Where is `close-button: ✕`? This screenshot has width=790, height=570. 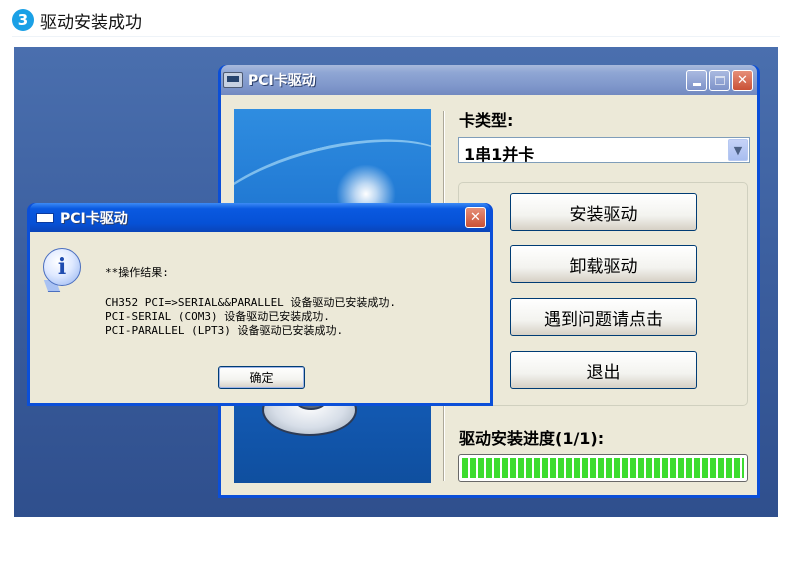 close-button: ✕ is located at coordinates (742, 80).